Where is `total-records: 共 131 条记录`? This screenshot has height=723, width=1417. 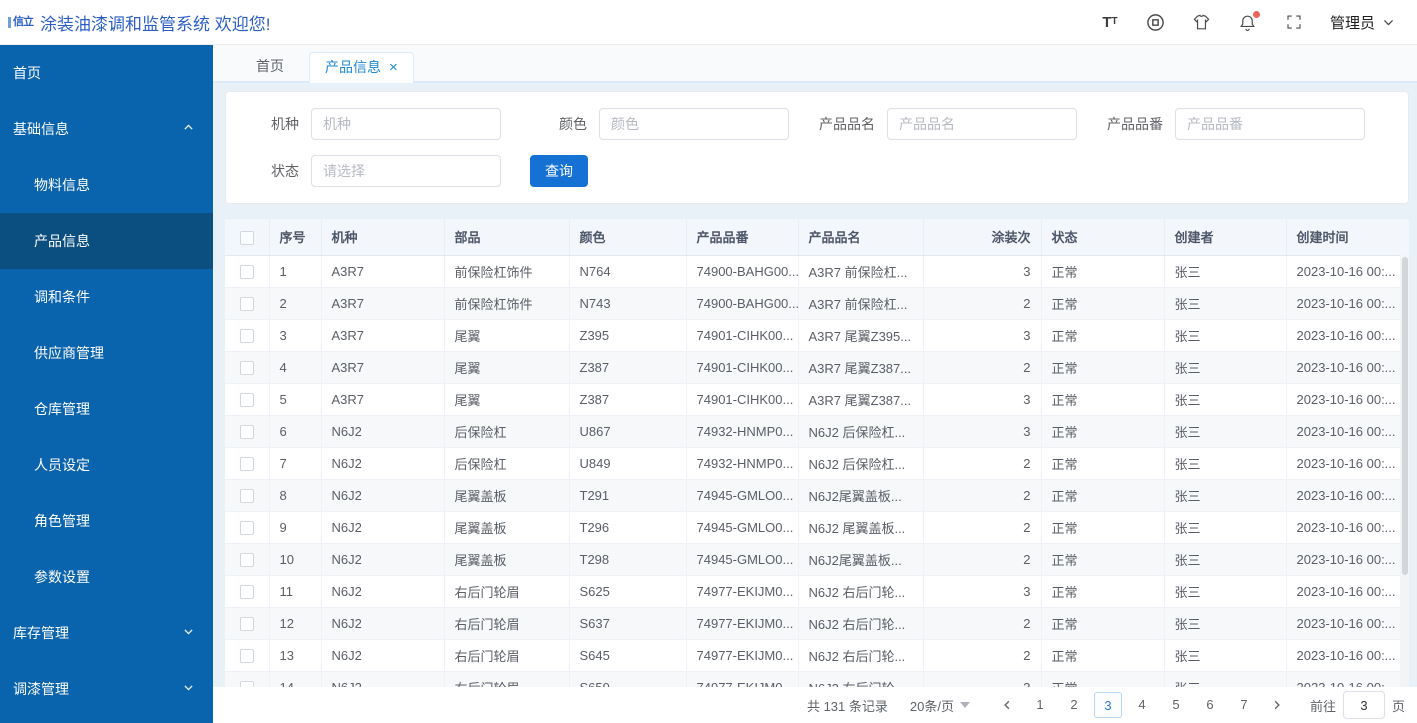 total-records: 共 131 条记录 is located at coordinates (847, 706).